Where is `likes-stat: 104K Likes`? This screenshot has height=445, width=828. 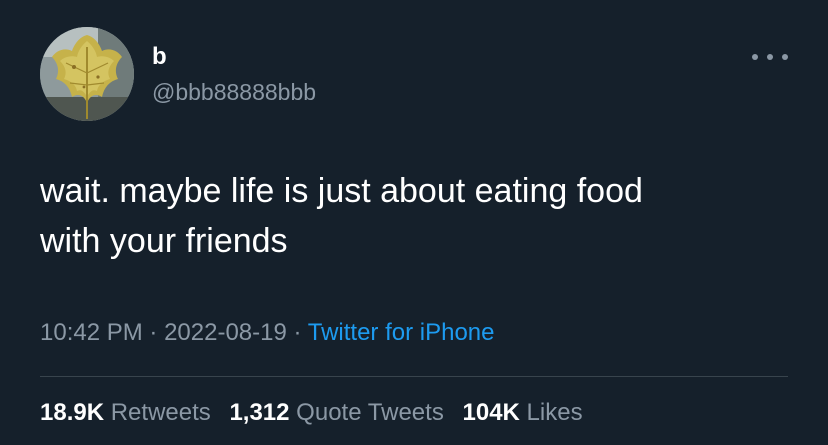
likes-stat: 104K Likes is located at coordinates (523, 412).